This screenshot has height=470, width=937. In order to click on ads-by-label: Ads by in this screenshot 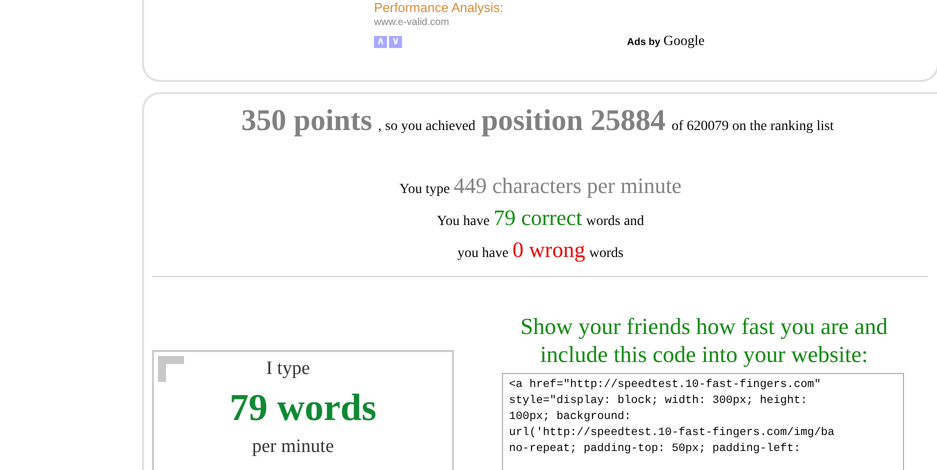, I will do `click(643, 42)`.